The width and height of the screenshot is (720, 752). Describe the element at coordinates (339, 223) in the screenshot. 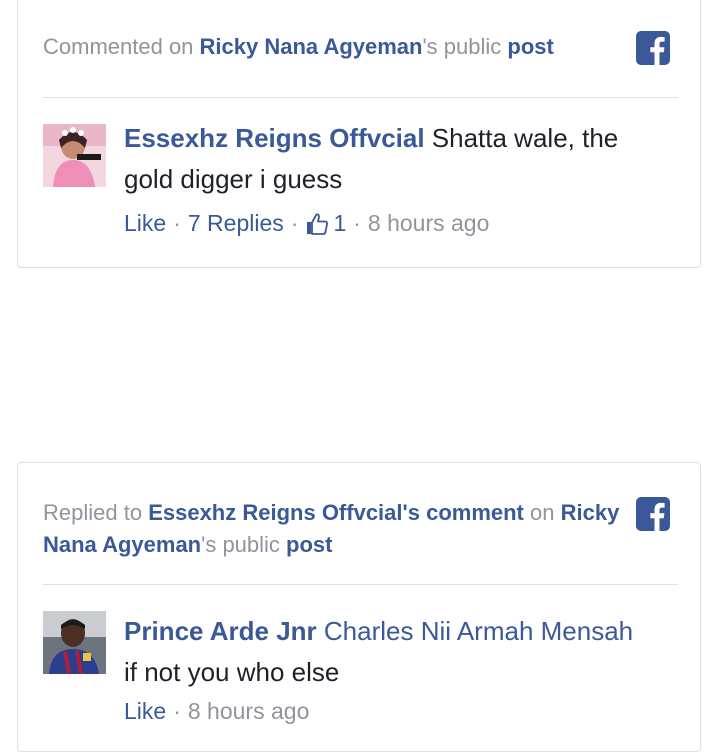

I see `reaction-count: 1` at that location.